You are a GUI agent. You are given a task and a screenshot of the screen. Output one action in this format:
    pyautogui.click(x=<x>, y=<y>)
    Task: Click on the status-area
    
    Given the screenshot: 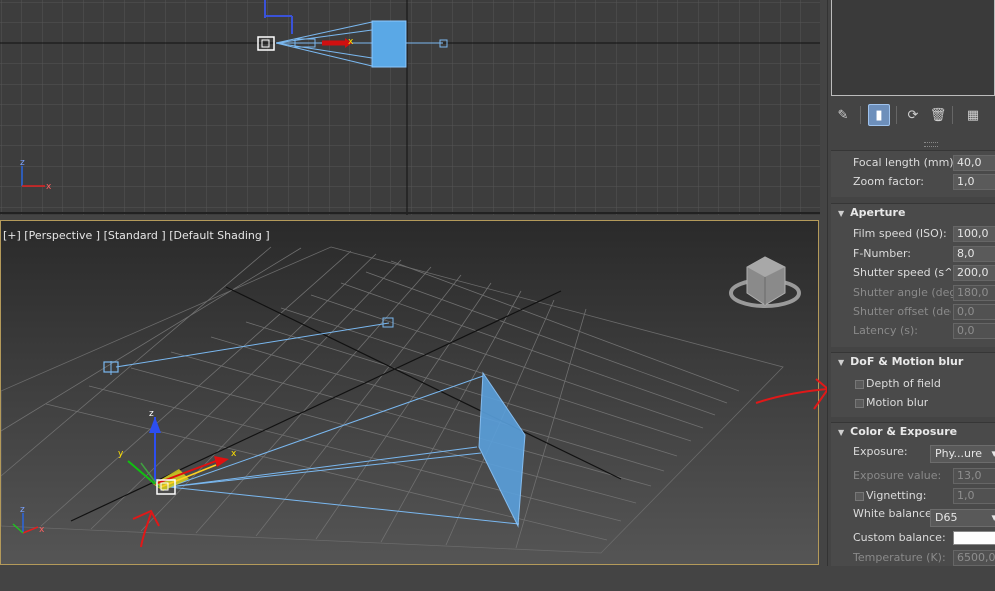 What is the action you would take?
    pyautogui.click(x=497, y=578)
    